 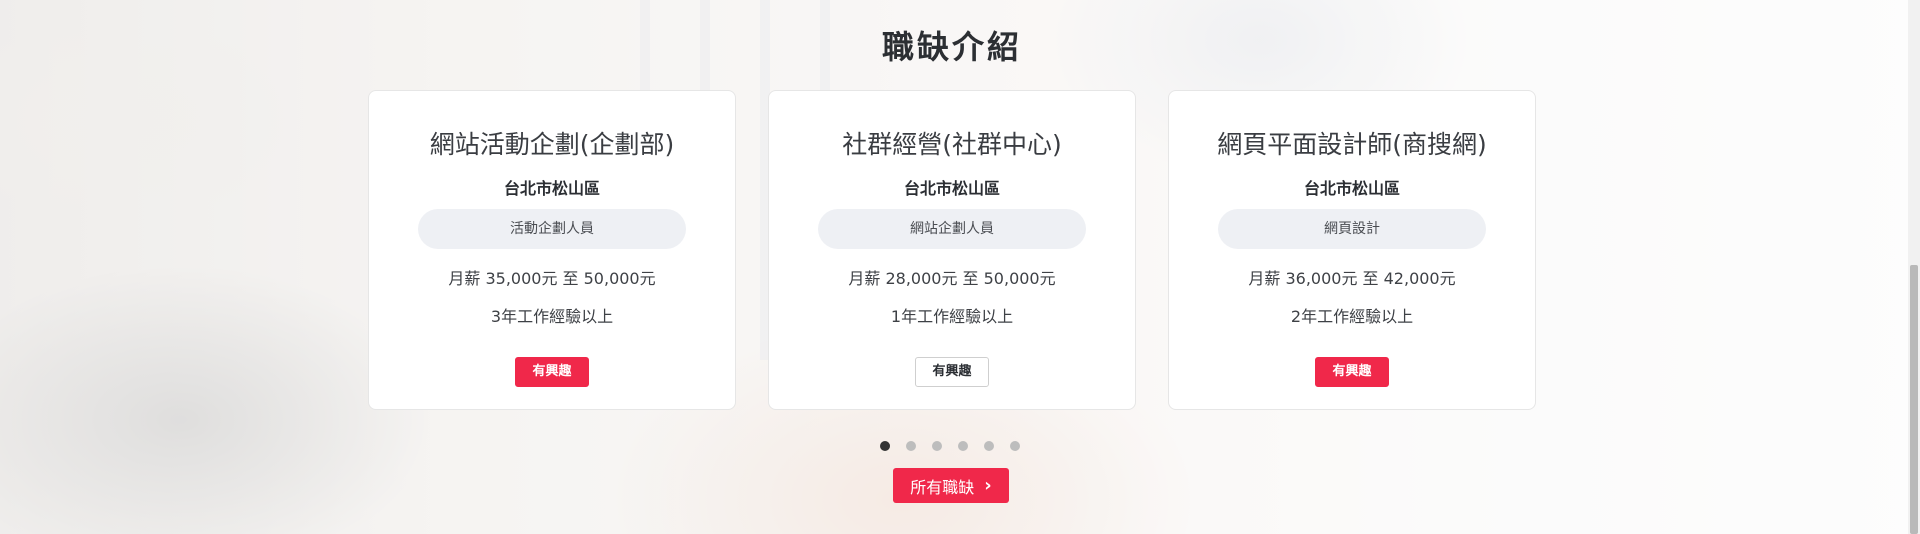 What do you see at coordinates (952, 144) in the screenshot?
I see `job-title: 社群經營(社群中心)` at bounding box center [952, 144].